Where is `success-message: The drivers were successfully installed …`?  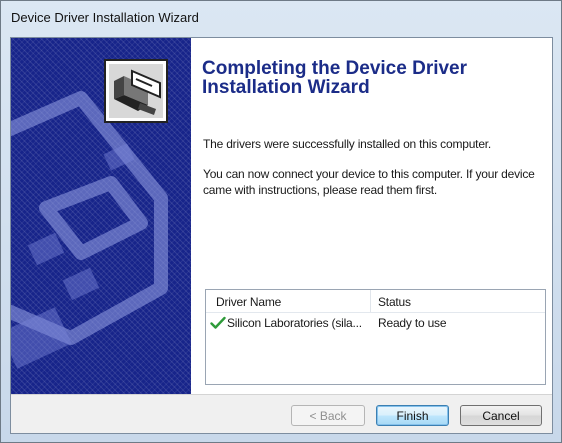 success-message: The drivers were successfully installed … is located at coordinates (347, 144).